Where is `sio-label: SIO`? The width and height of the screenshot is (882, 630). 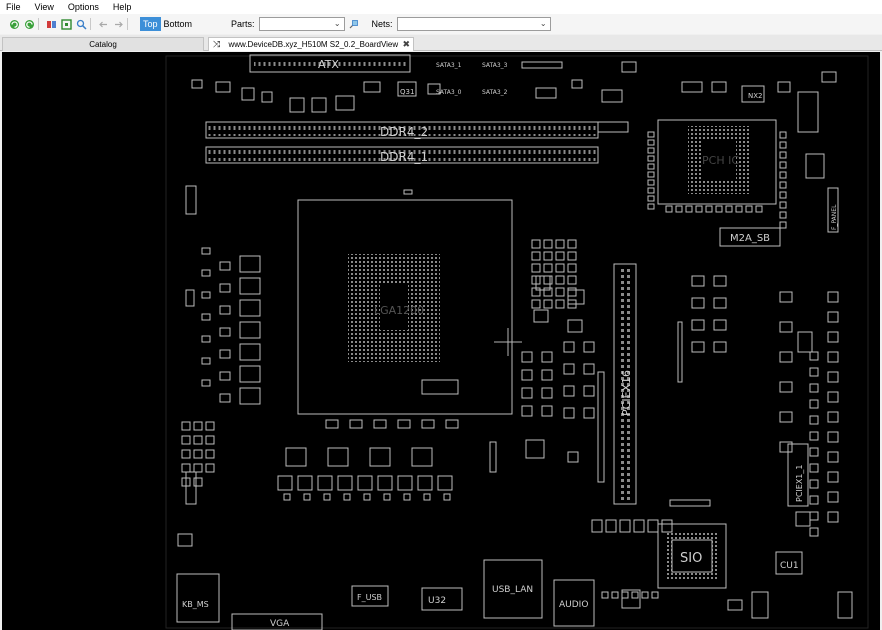 sio-label: SIO is located at coordinates (691, 558).